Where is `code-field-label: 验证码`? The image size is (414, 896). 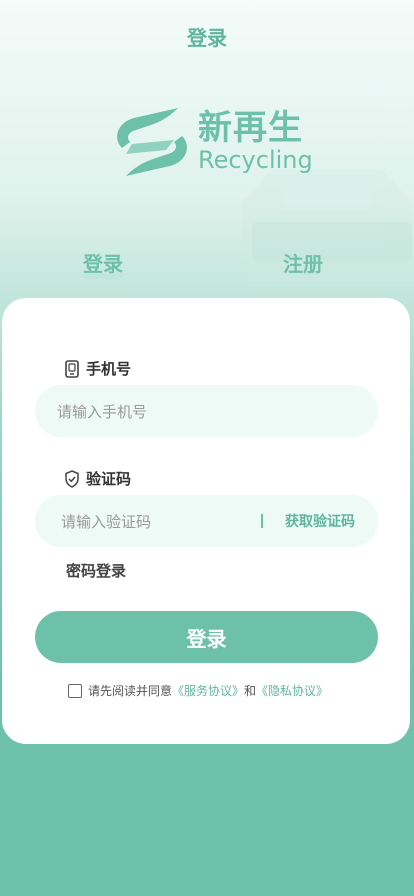 code-field-label: 验证码 is located at coordinates (97, 478).